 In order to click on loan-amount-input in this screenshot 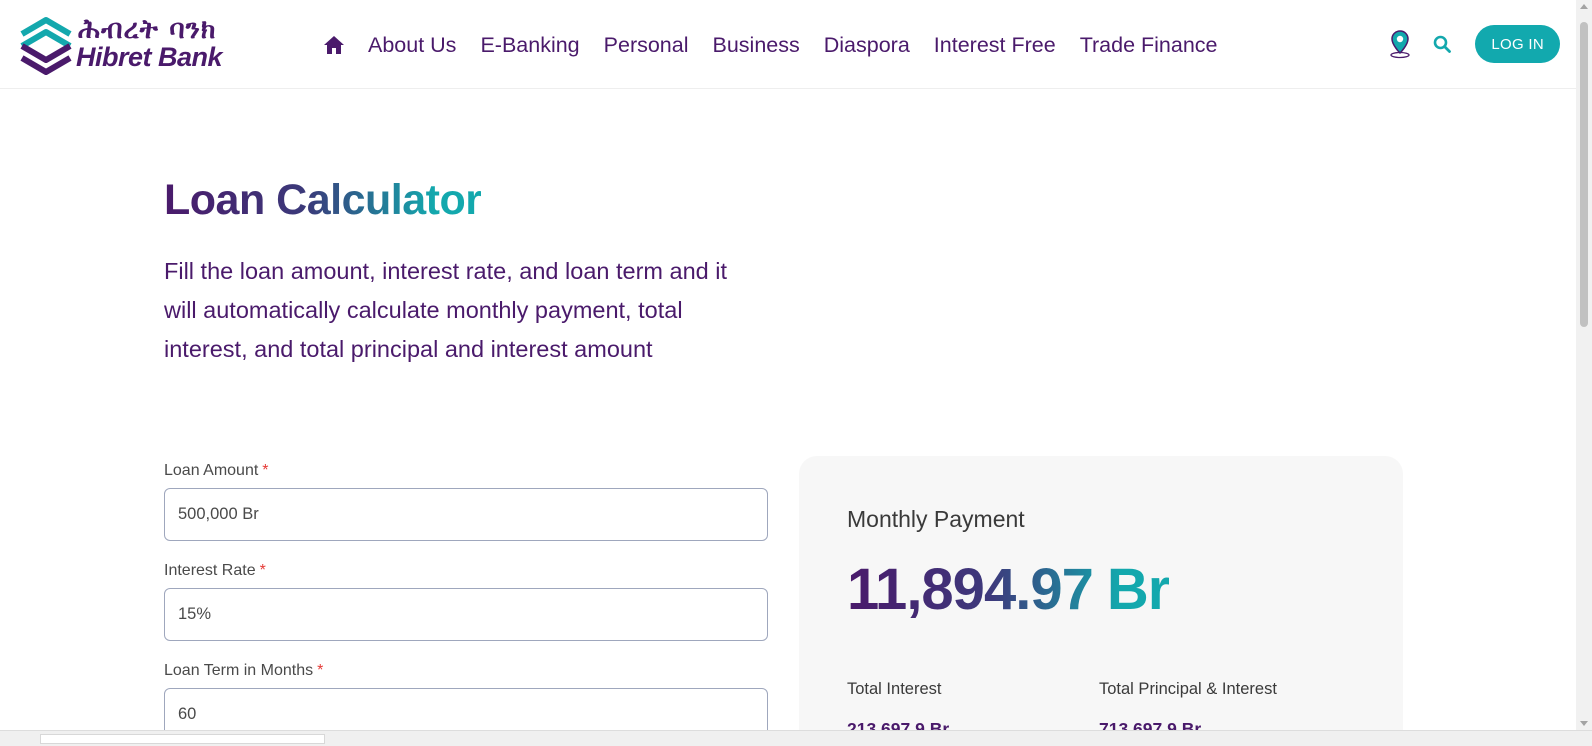, I will do `click(466, 514)`.